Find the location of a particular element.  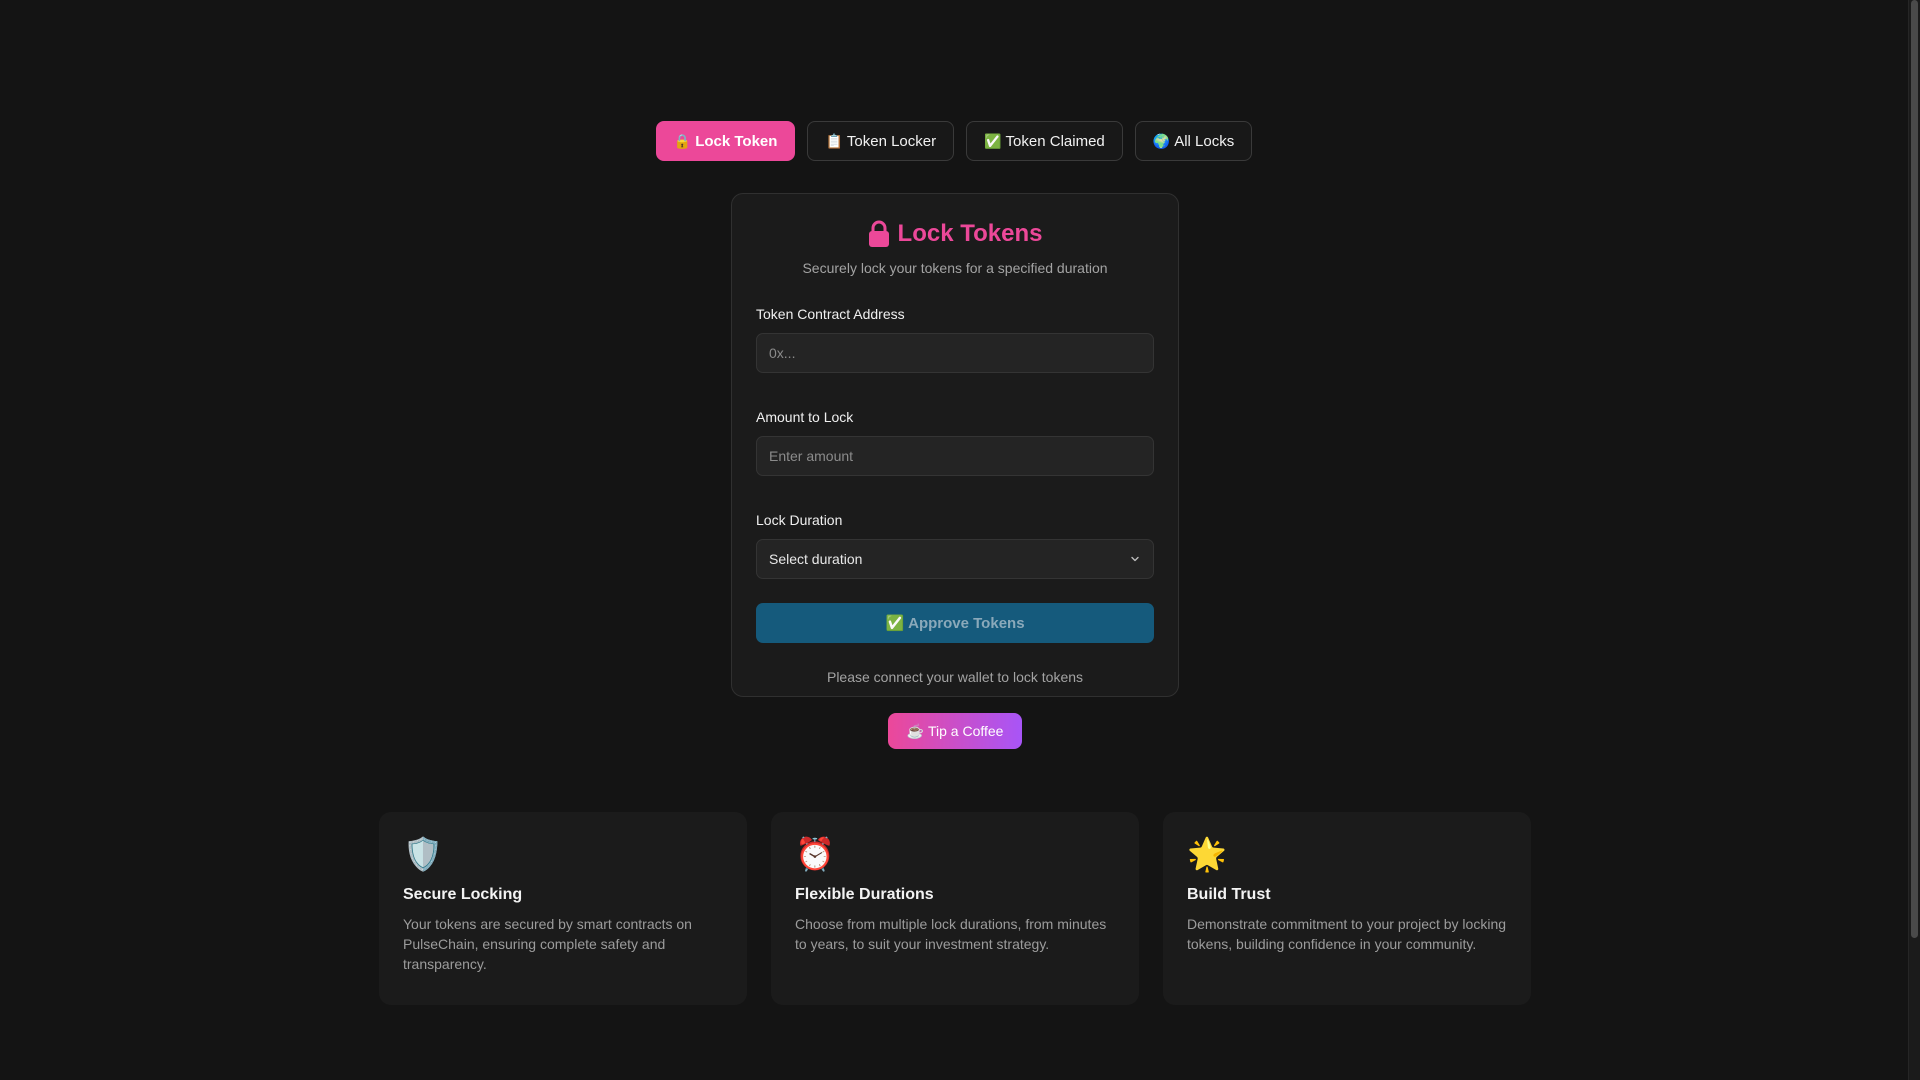

tab-token-locker: 📋 Token Locker is located at coordinates (881, 141).